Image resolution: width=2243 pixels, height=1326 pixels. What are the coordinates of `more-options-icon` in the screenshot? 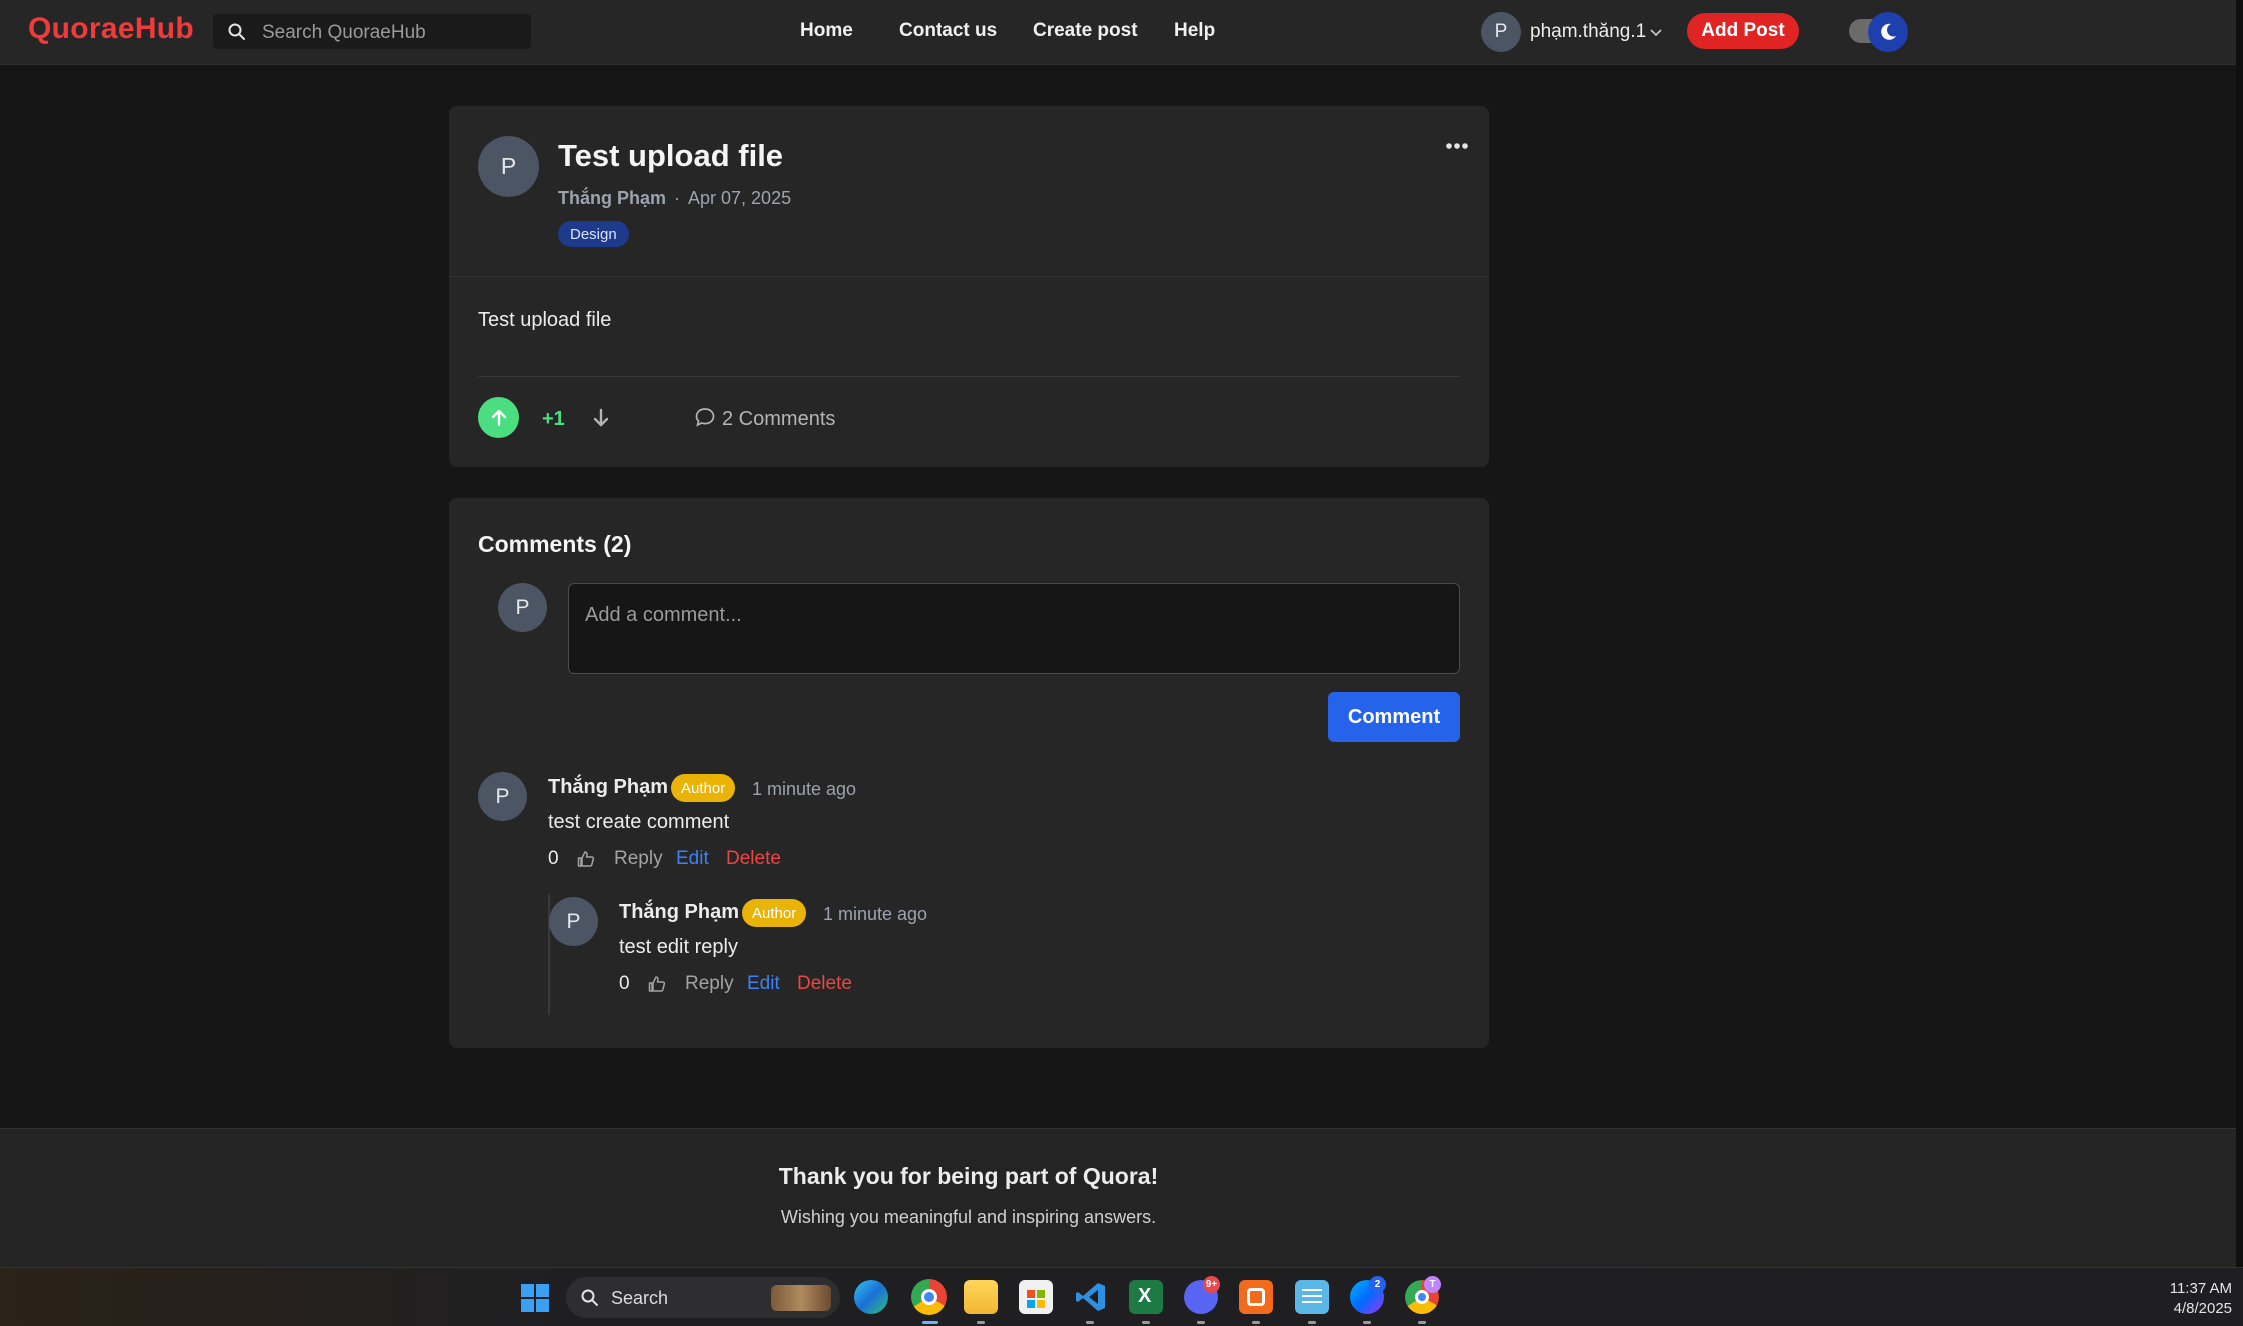 It's located at (1457, 146).